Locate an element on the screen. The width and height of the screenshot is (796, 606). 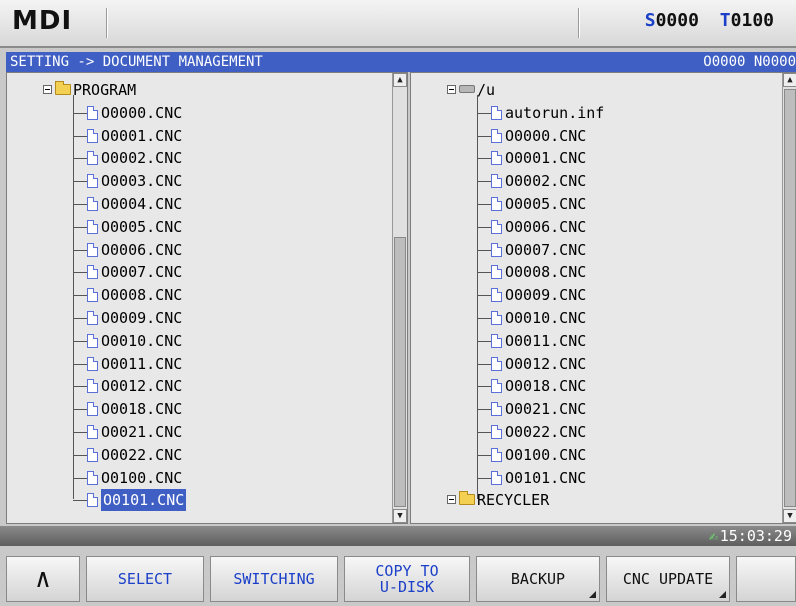
file-name: O0007.CNC is located at coordinates (546, 249).